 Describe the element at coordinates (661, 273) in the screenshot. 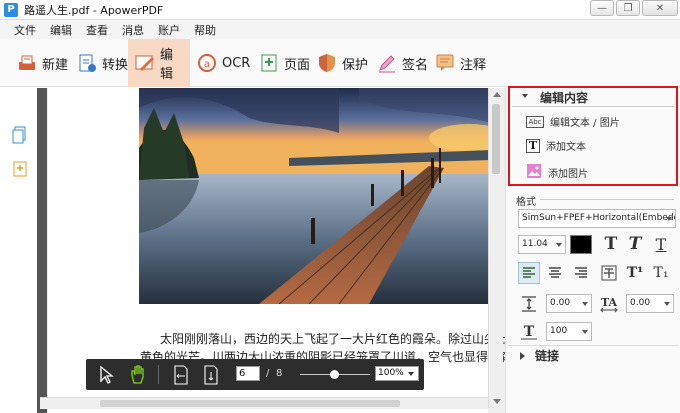

I see `subscript-button: T₁` at that location.